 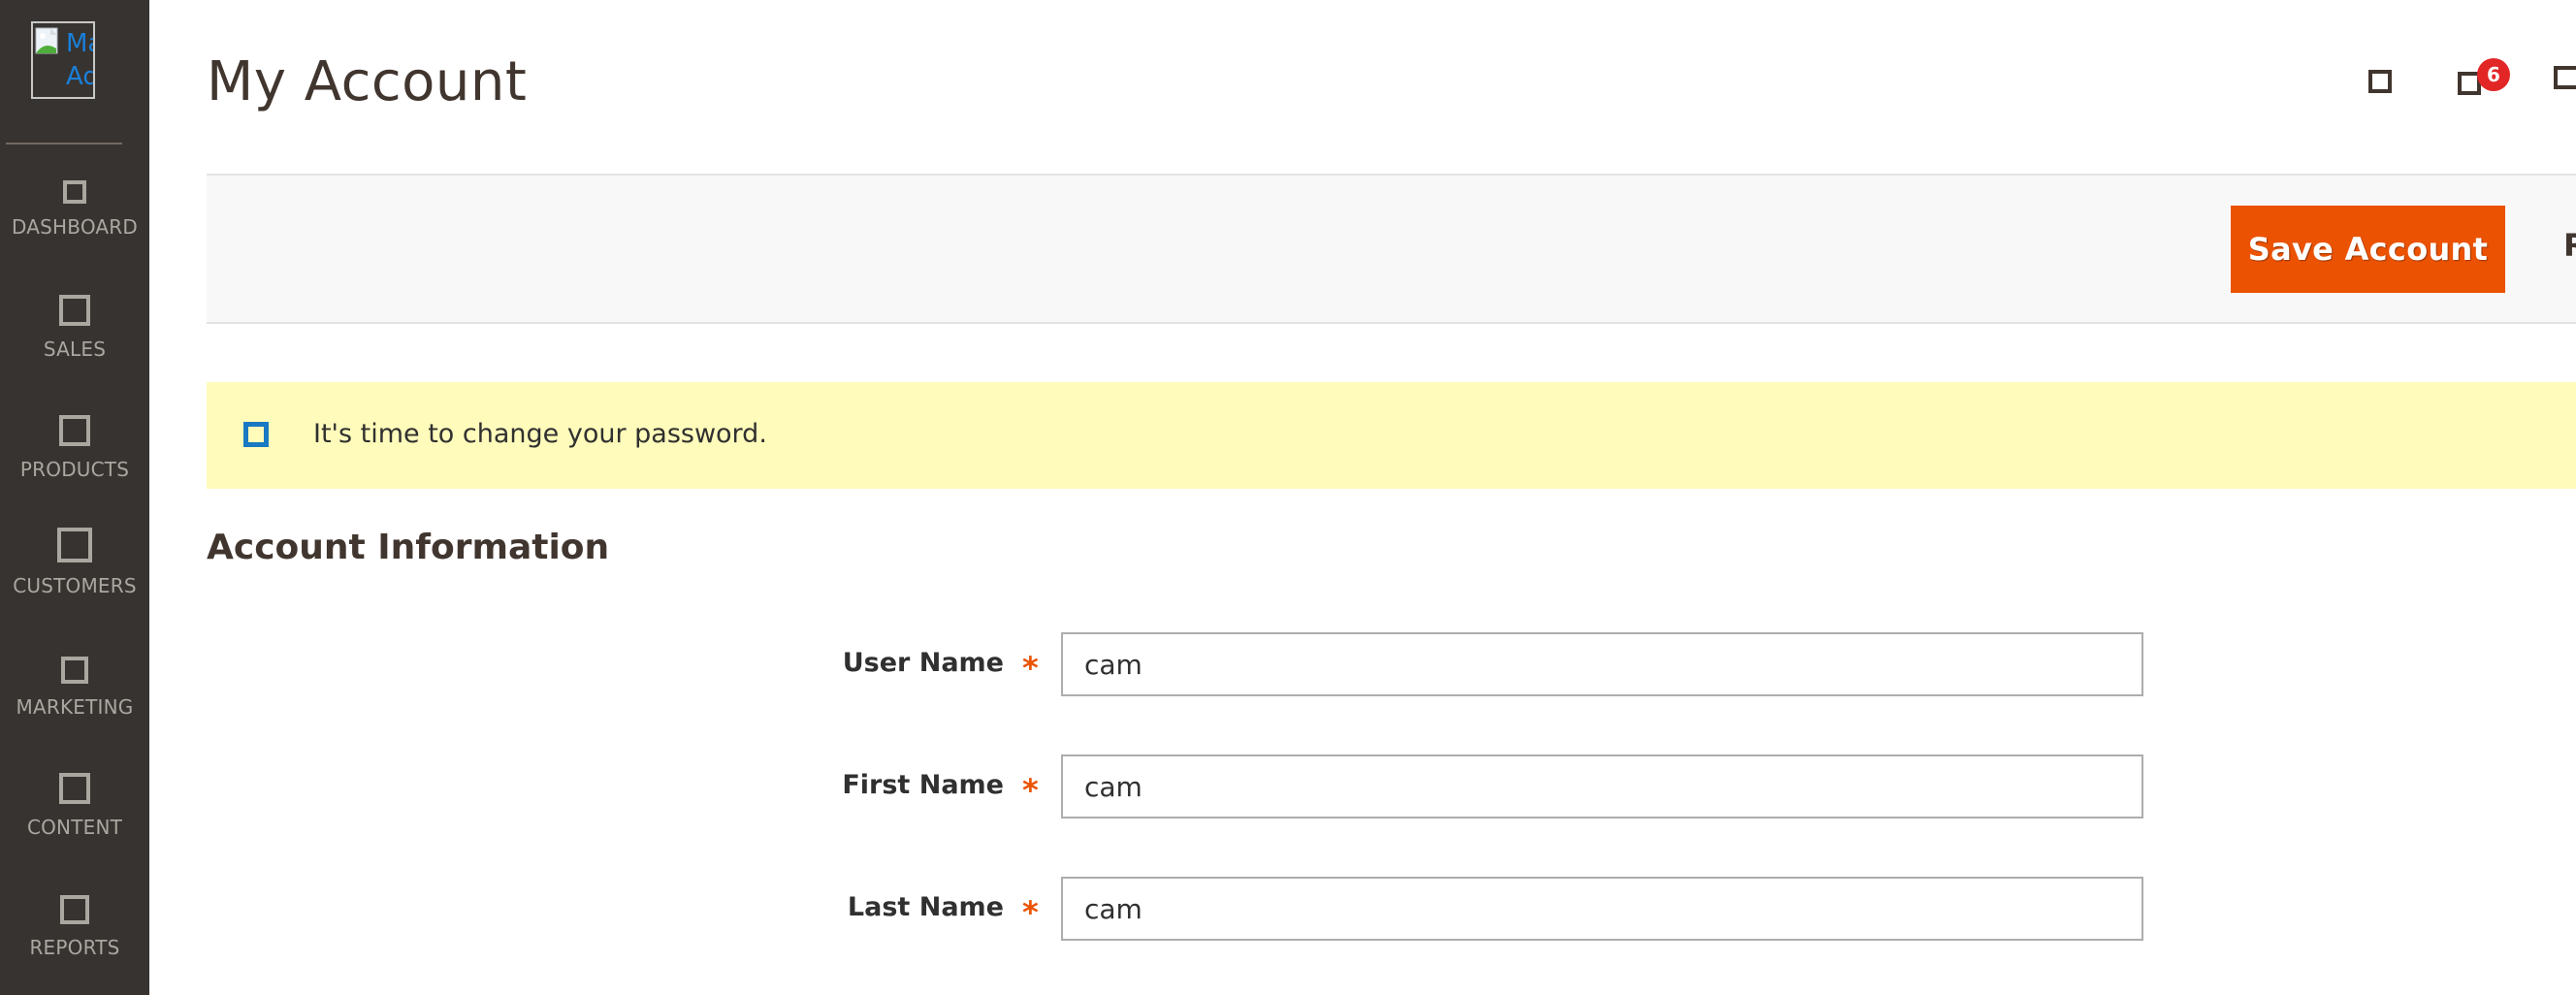 What do you see at coordinates (79, 43) in the screenshot?
I see `logo-alt-text: Ma` at bounding box center [79, 43].